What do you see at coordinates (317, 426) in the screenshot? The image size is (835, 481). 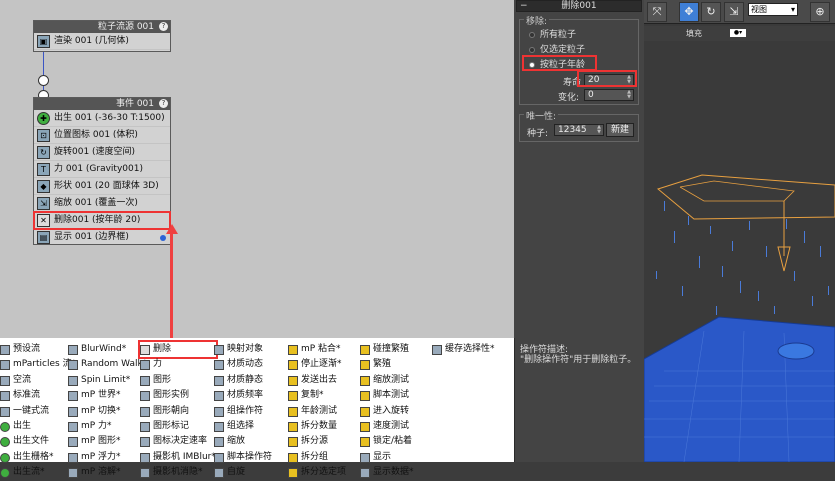 I see `depot-item: 拆分数量` at bounding box center [317, 426].